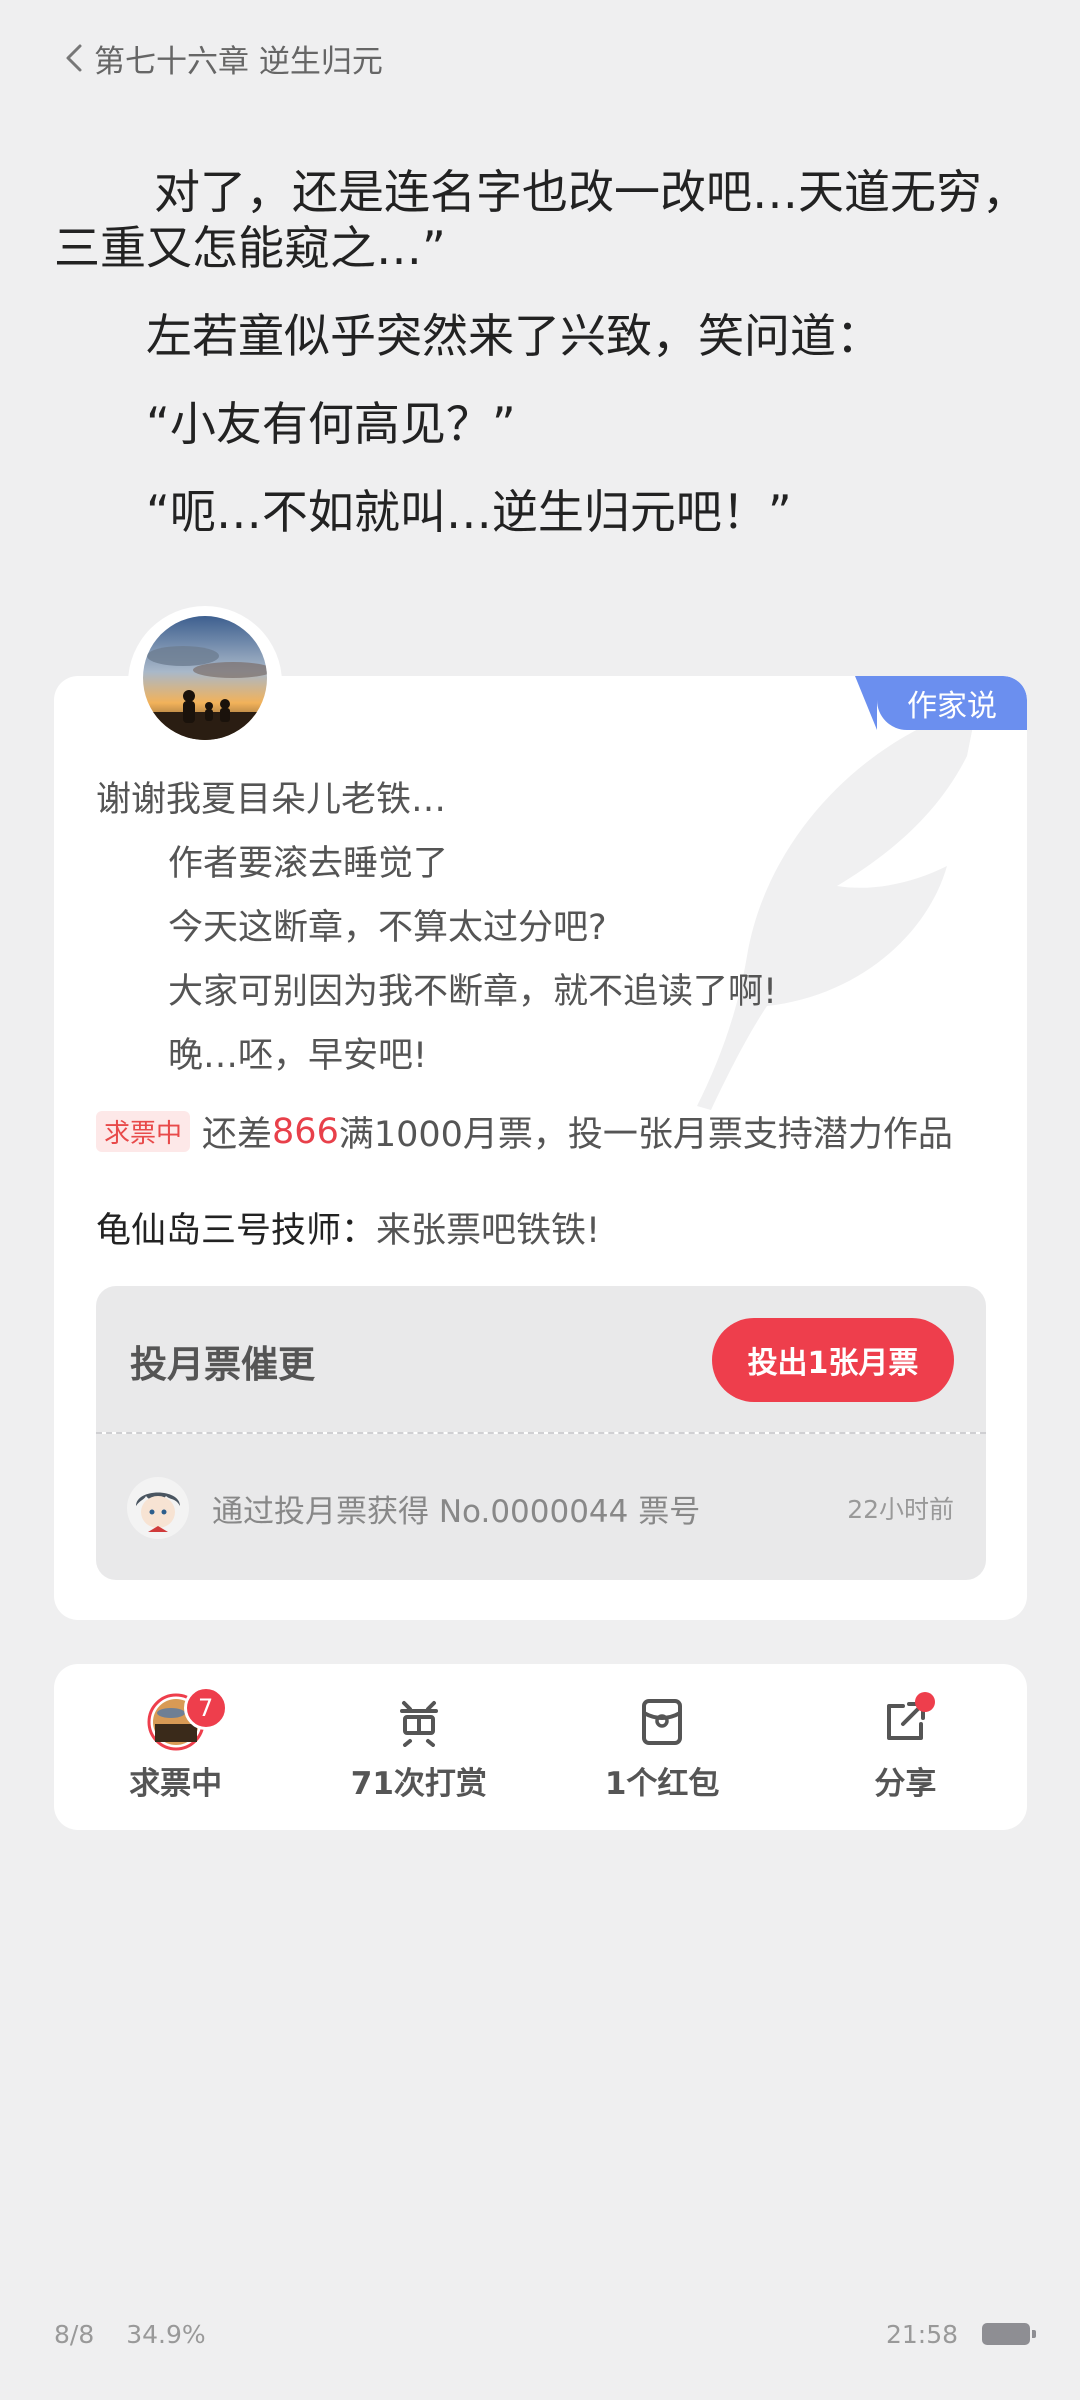  I want to click on back-chevron-icon, so click(74, 58).